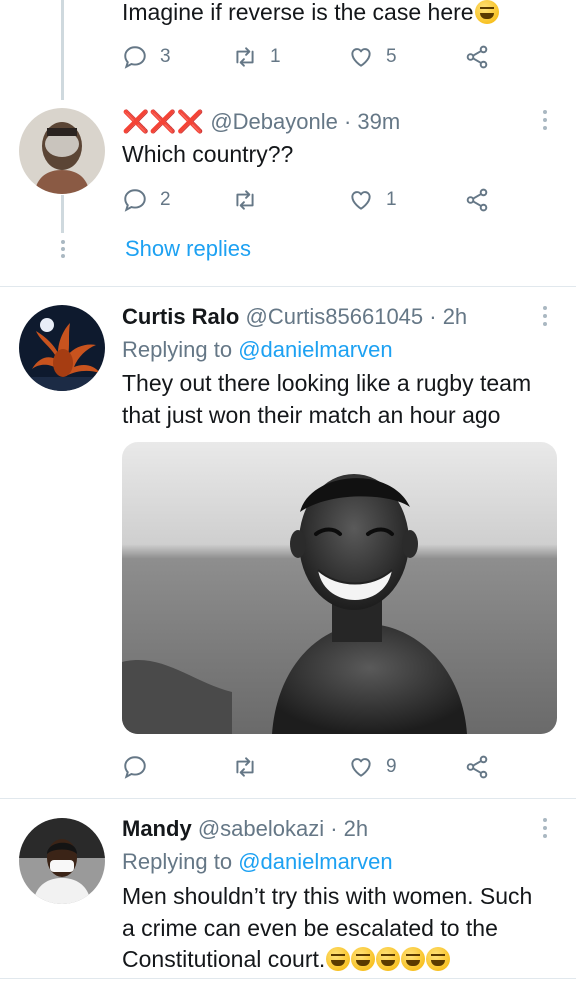 This screenshot has height=991, width=576. I want to click on display-name: Mandy, so click(157, 828).